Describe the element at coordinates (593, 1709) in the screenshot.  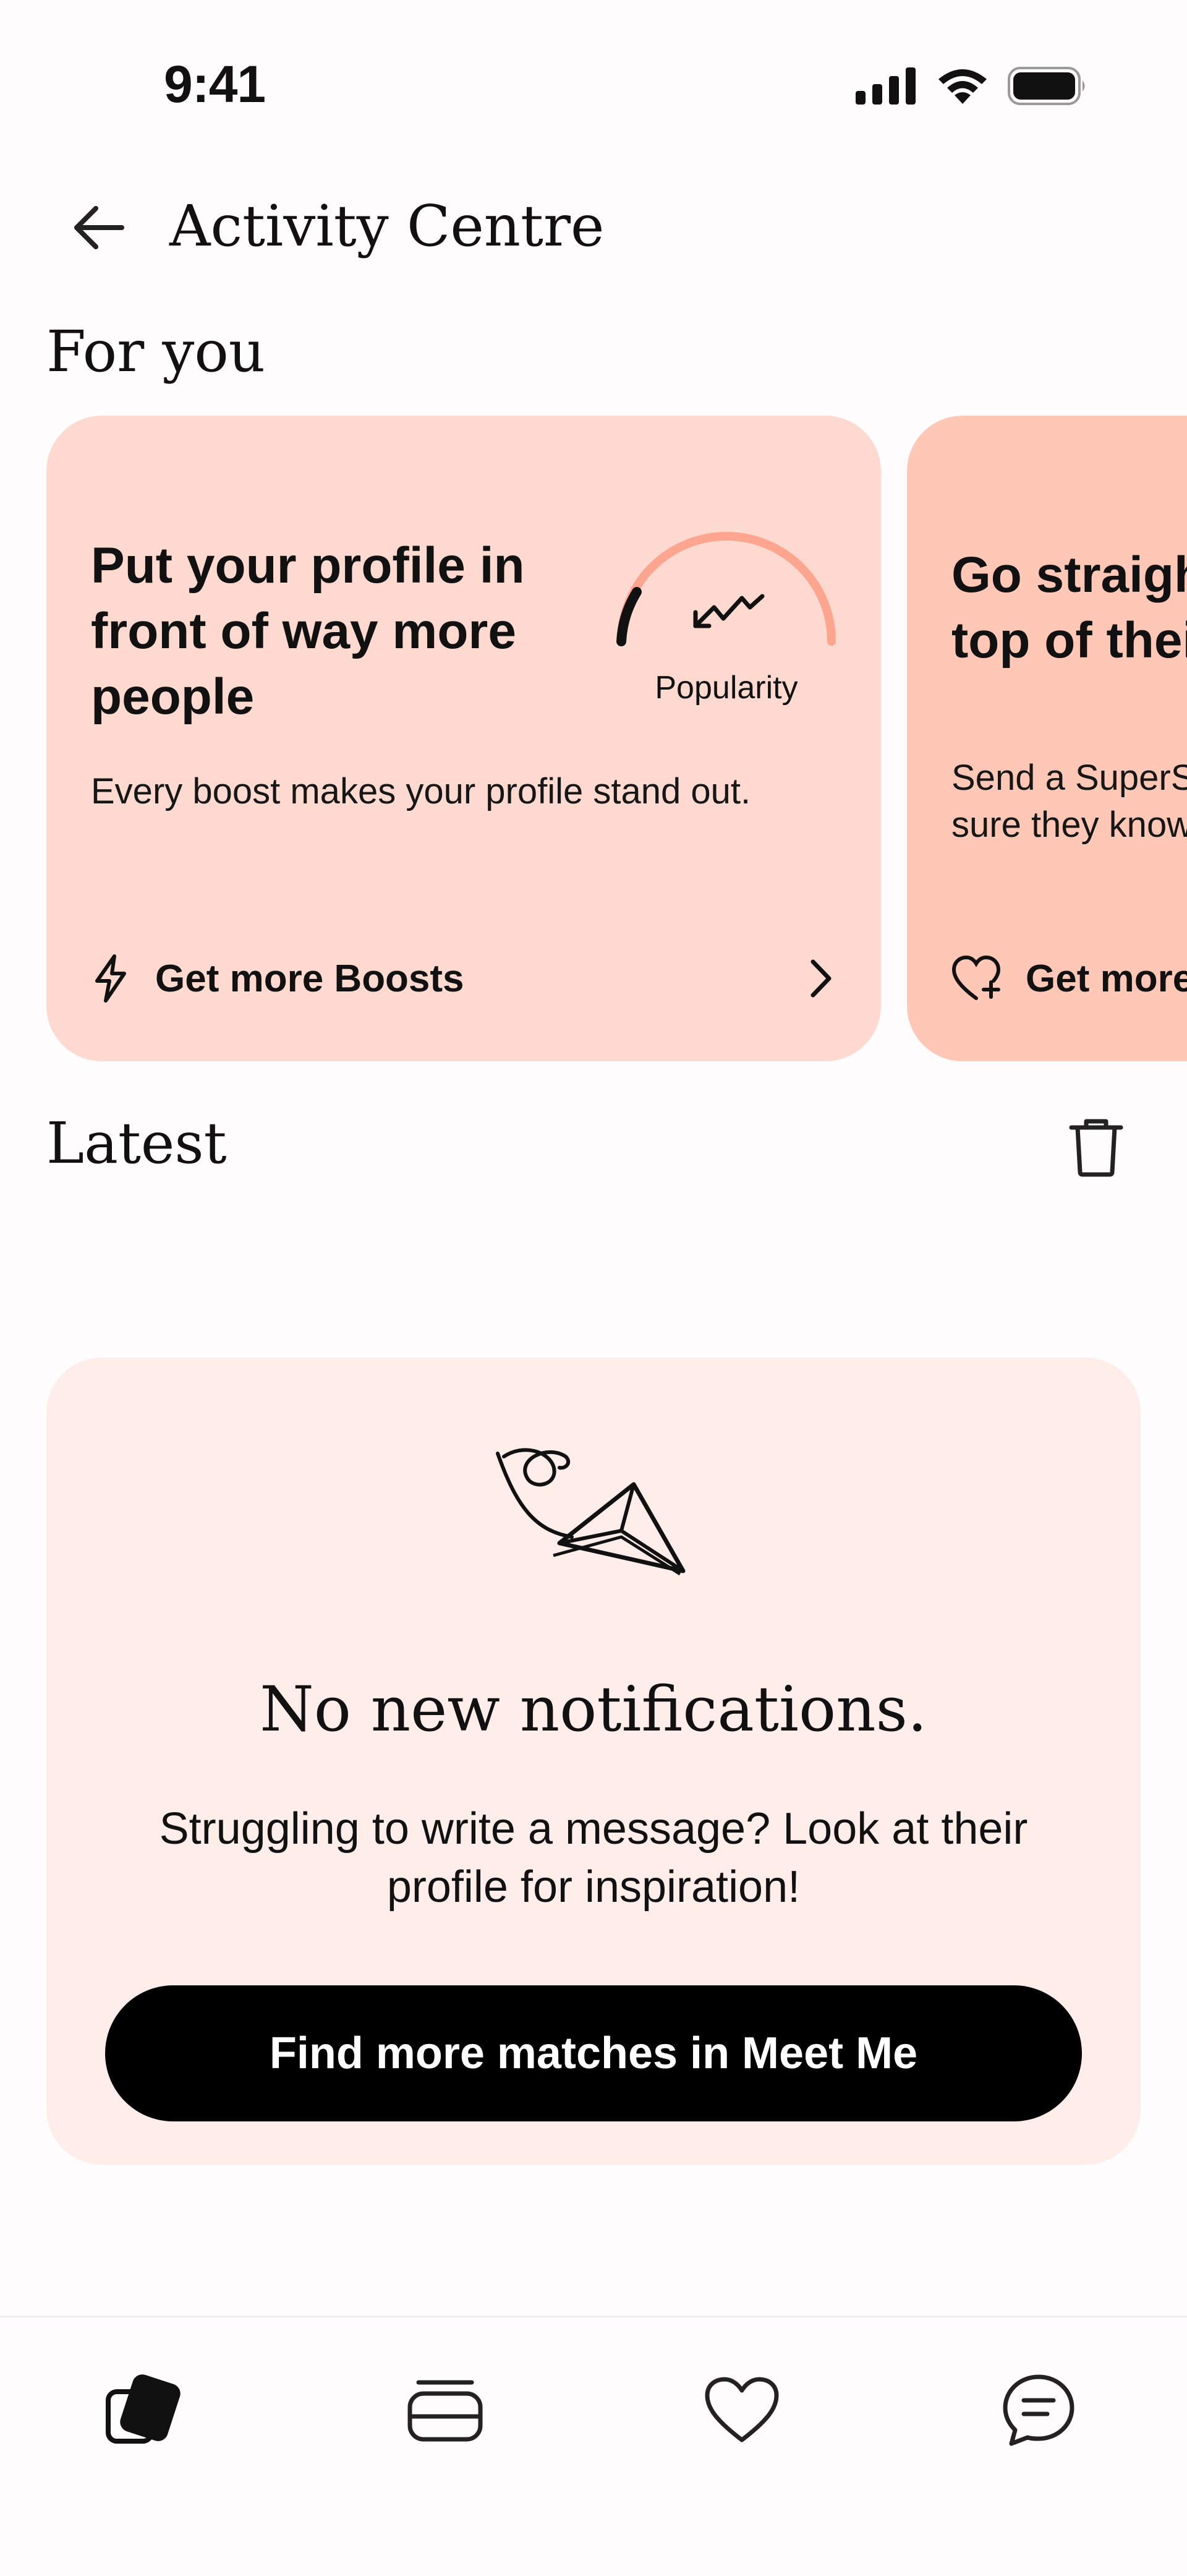
I see `empty-state-title: No new notifications.` at that location.